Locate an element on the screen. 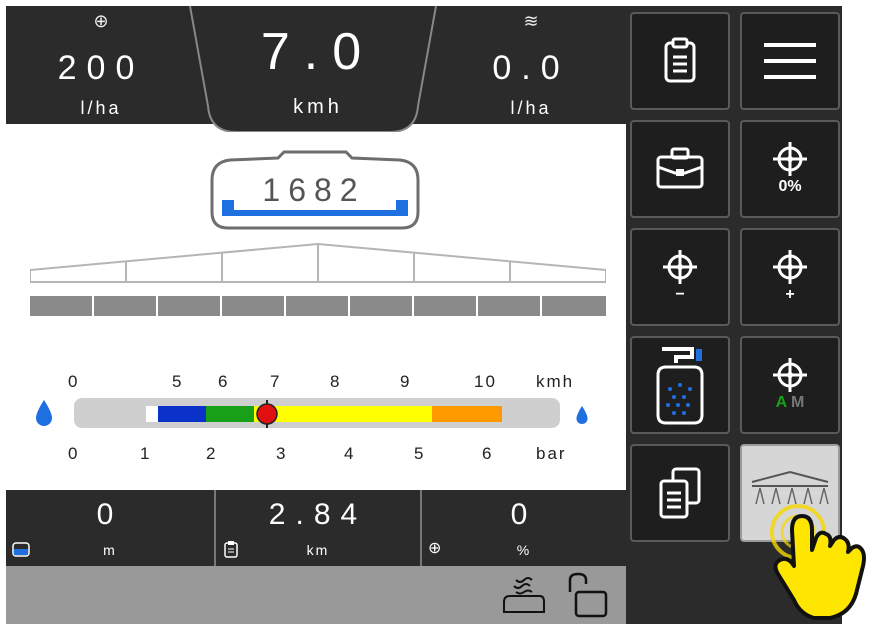 This screenshot has width=873, height=624. speed-tick: 5 is located at coordinates (178, 381).